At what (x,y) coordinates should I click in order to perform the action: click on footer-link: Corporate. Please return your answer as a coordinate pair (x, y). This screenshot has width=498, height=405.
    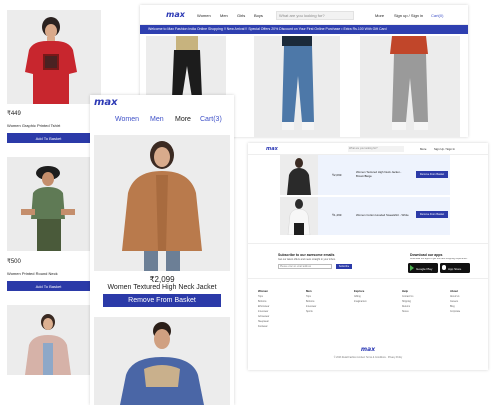
    Looking at the image, I should click on (455, 312).